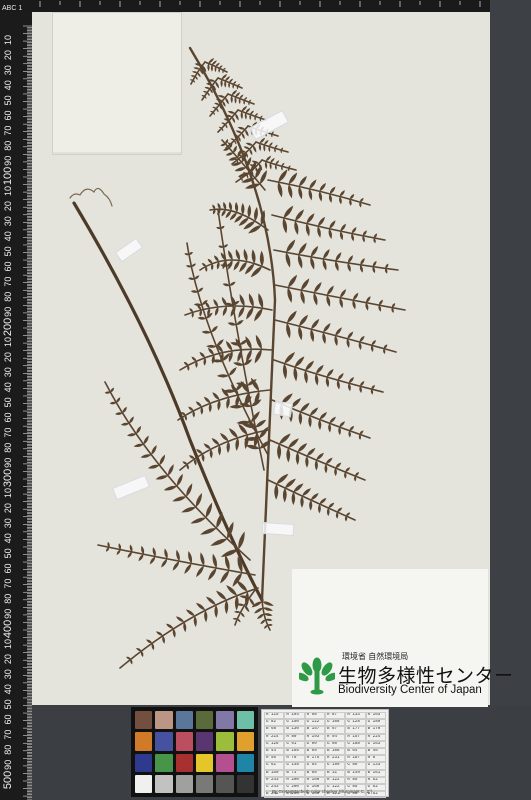  Describe the element at coordinates (314, 780) in the screenshot. I see `reference-value-cell: R 160` at that location.